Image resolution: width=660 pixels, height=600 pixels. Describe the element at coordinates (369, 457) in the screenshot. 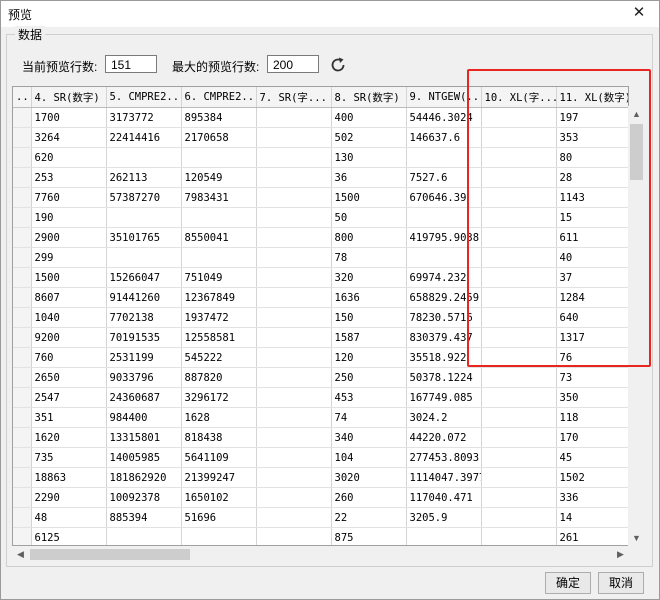

I see `table-cell: 104` at that location.